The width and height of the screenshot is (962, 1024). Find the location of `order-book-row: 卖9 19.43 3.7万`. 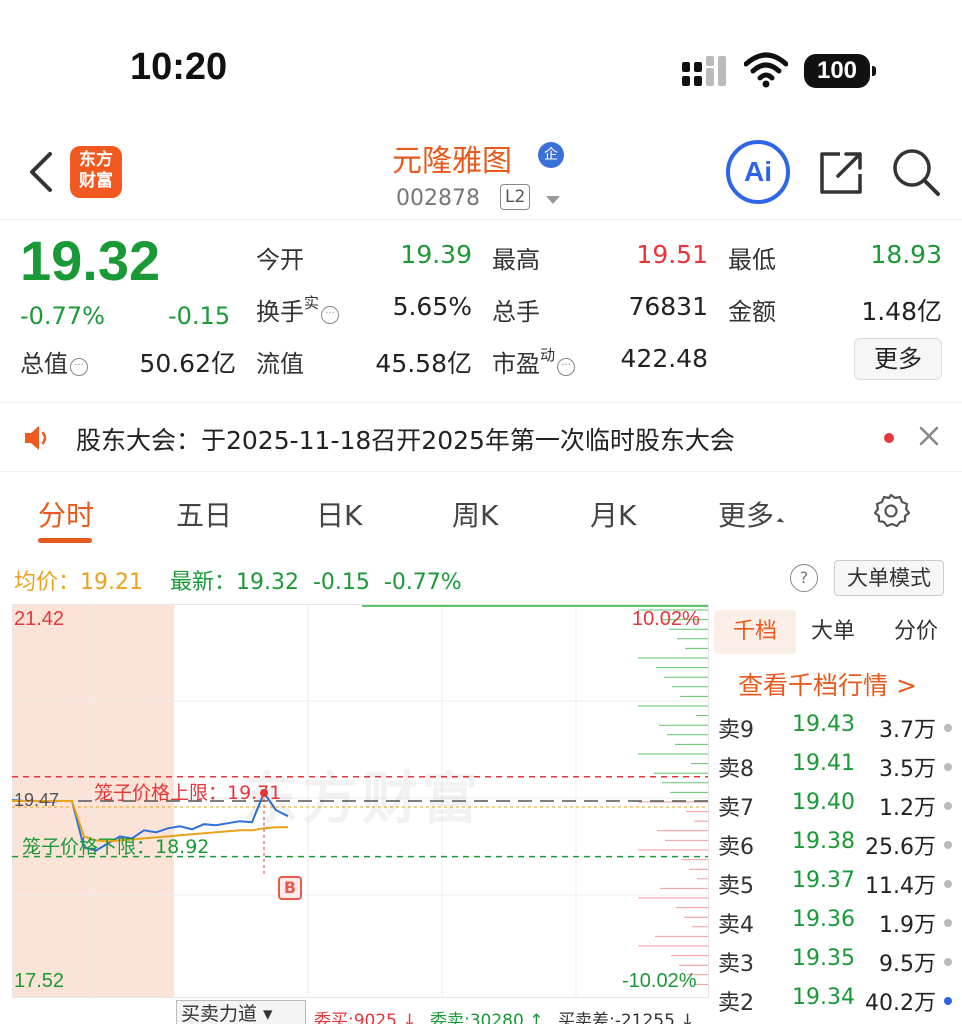

order-book-row: 卖9 19.43 3.7万 is located at coordinates (837, 727).